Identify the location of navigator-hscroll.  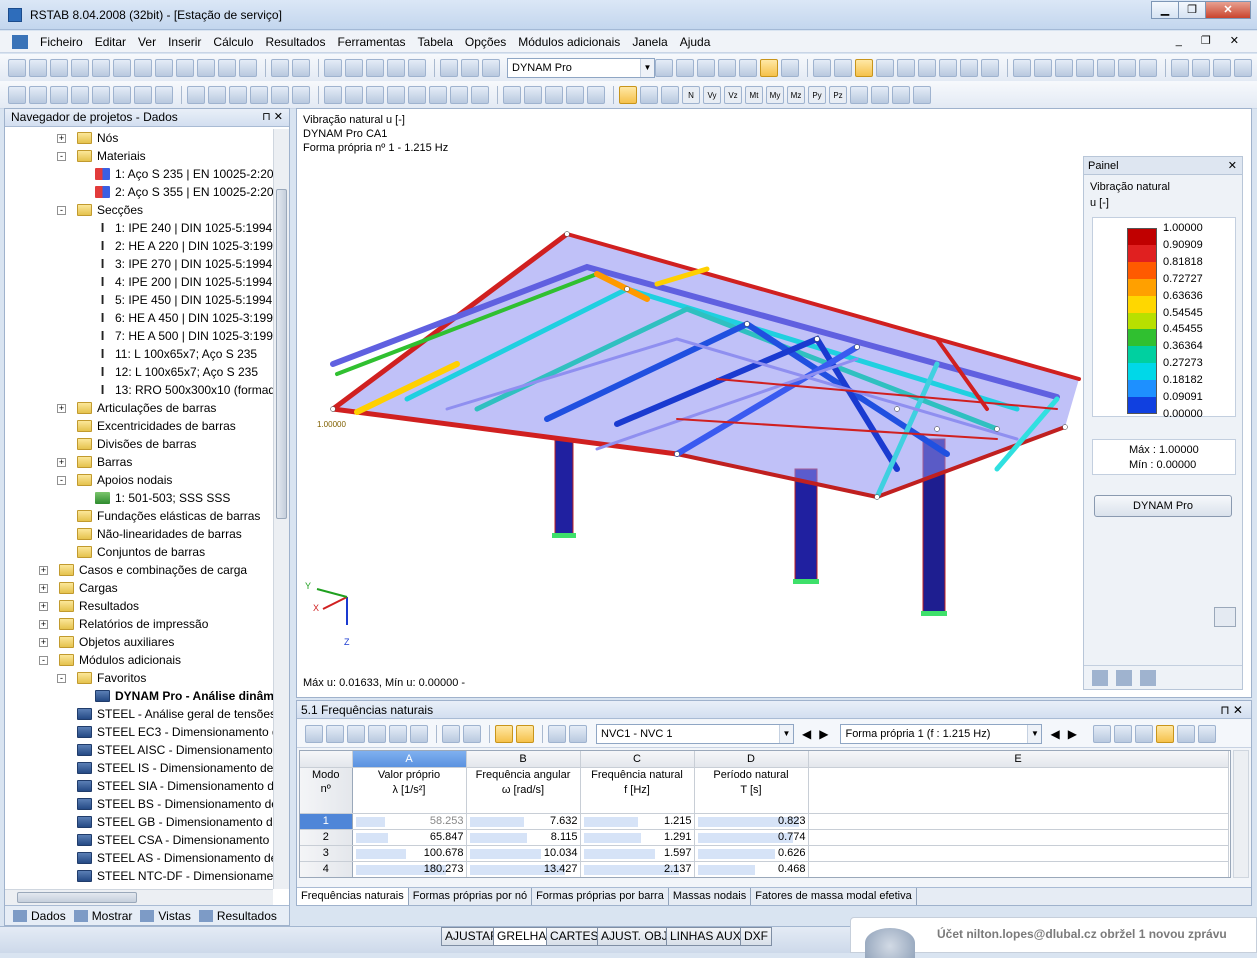
(139, 897).